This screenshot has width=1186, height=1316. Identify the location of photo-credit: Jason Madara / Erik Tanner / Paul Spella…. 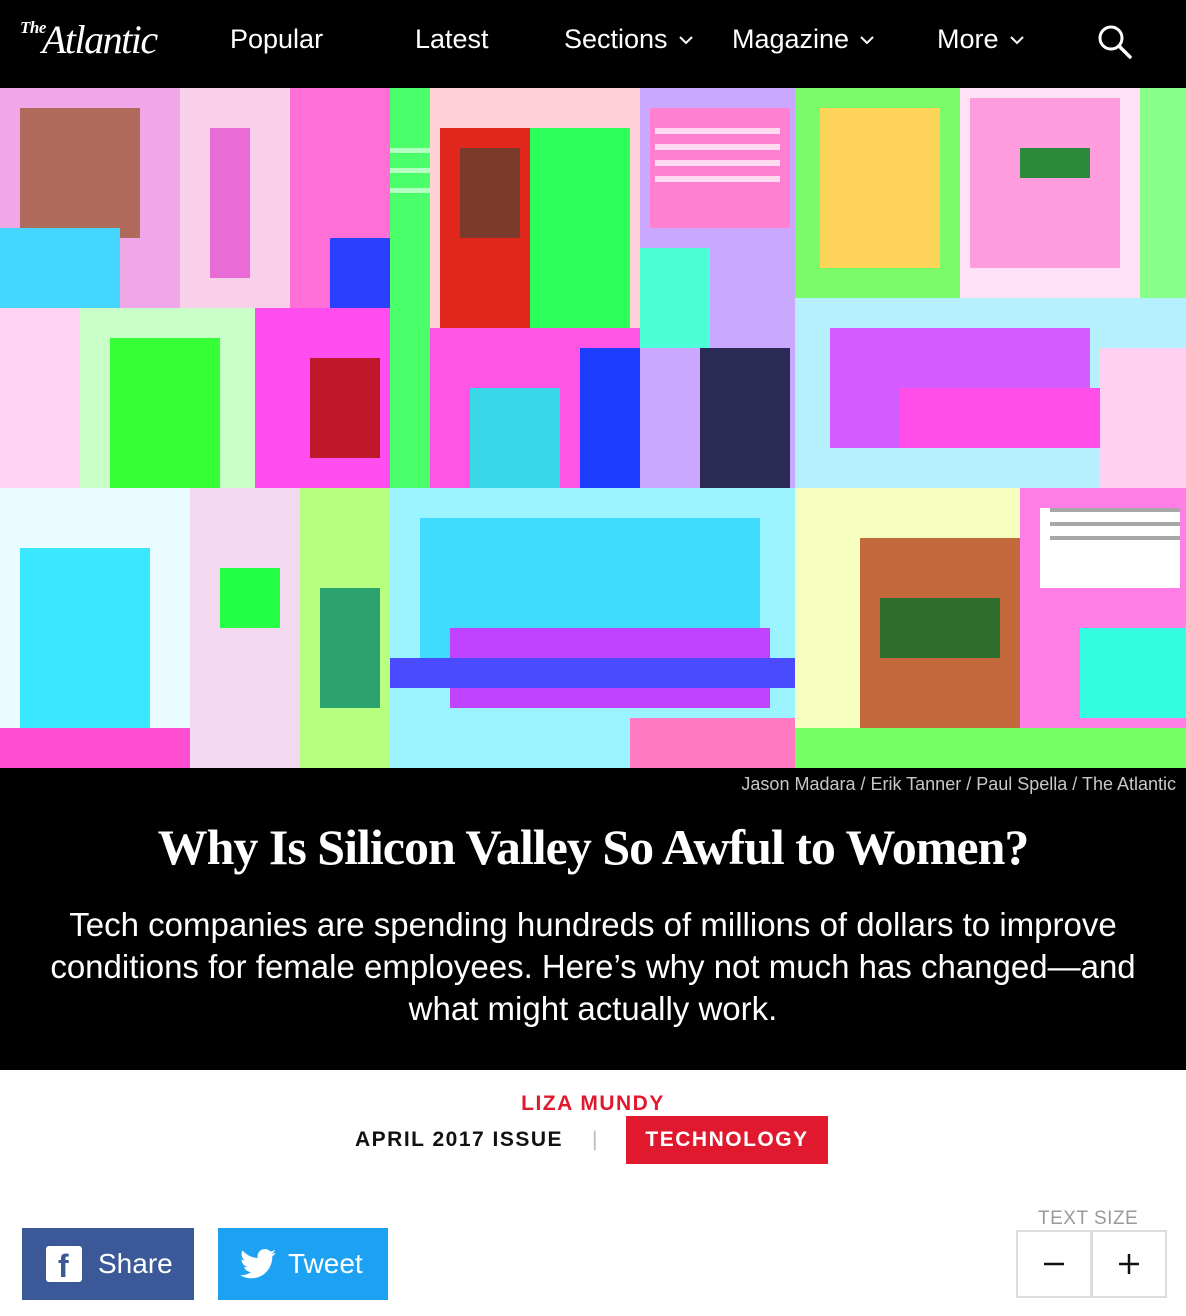
(958, 784).